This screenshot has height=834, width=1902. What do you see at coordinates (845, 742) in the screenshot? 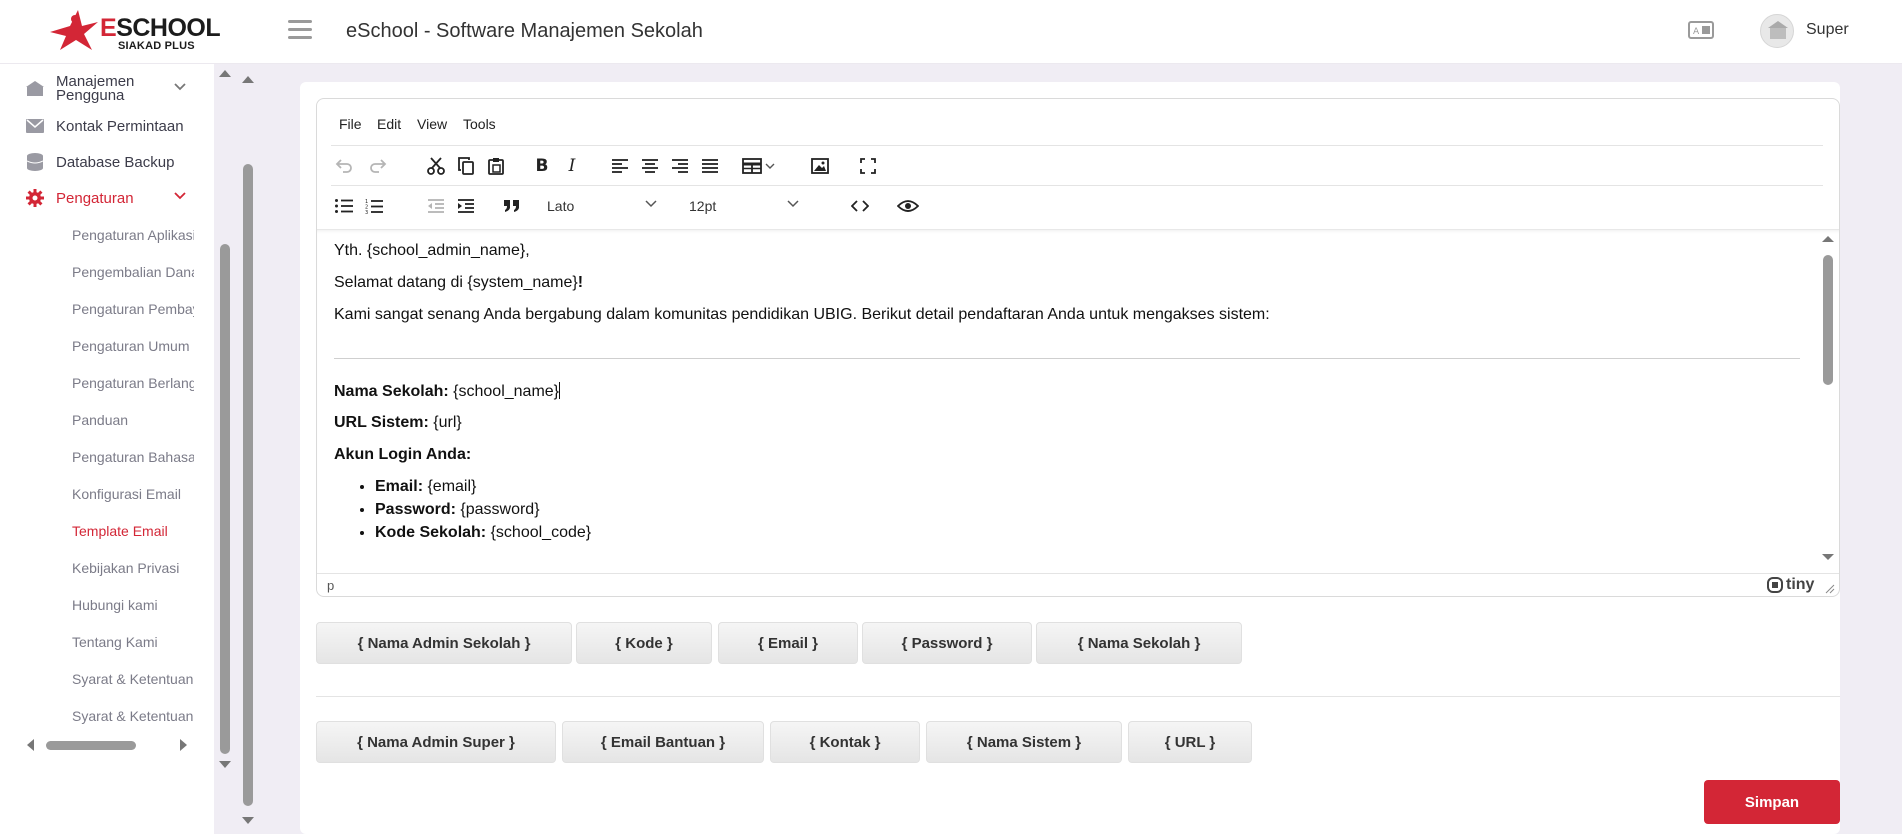
I see `placeholder-kontak-button: { Kontak }` at bounding box center [845, 742].